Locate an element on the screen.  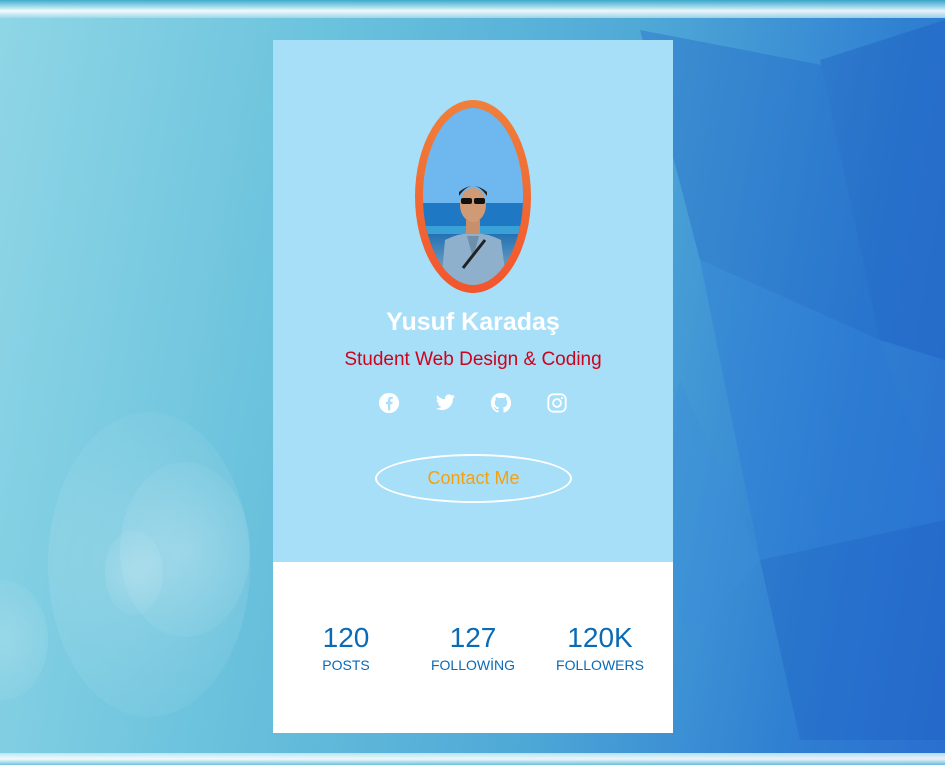
stat-label: POSTS is located at coordinates (346, 665).